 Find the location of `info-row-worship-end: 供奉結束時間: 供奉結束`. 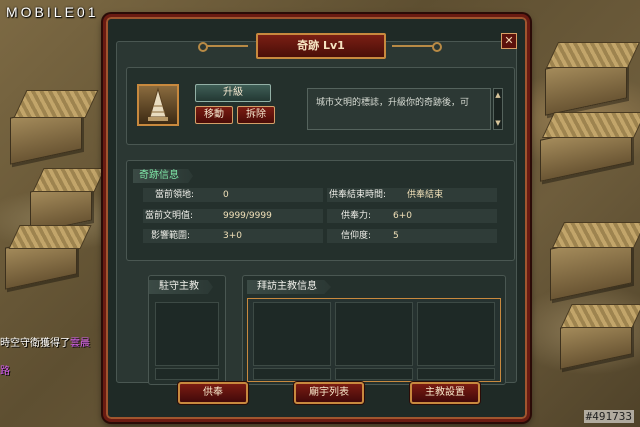

info-row-worship-end: 供奉結束時間: 供奉結束 is located at coordinates (412, 195).